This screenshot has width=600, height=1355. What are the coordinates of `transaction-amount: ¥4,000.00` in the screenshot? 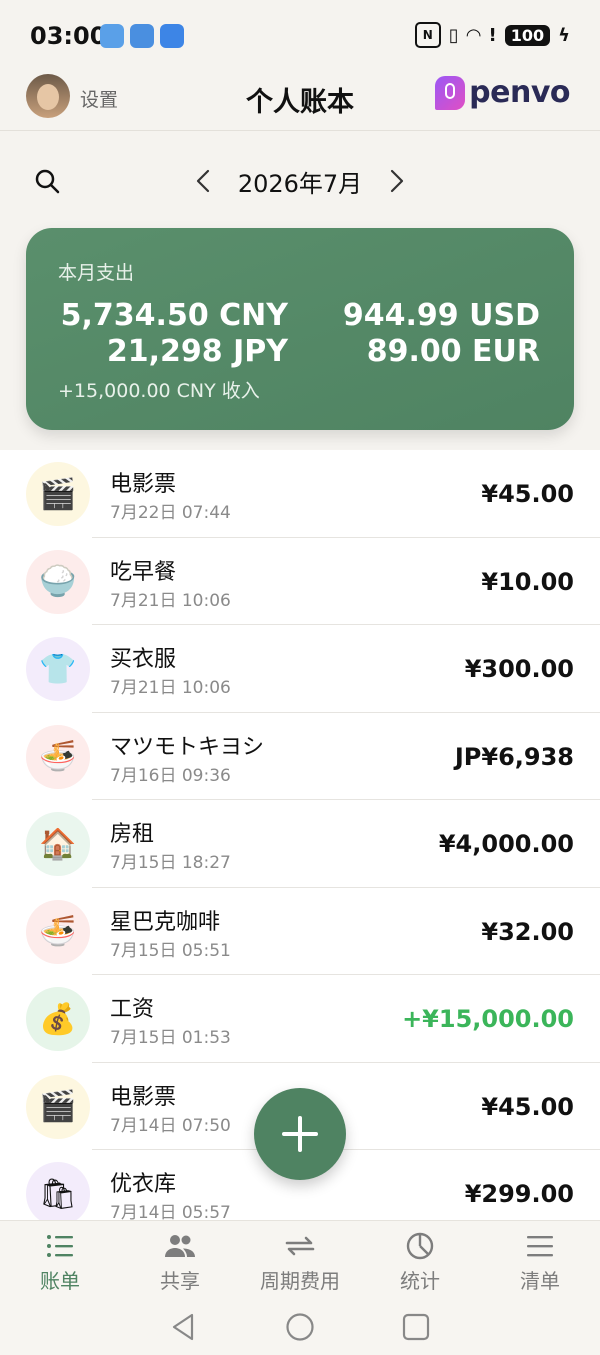 It's located at (506, 844).